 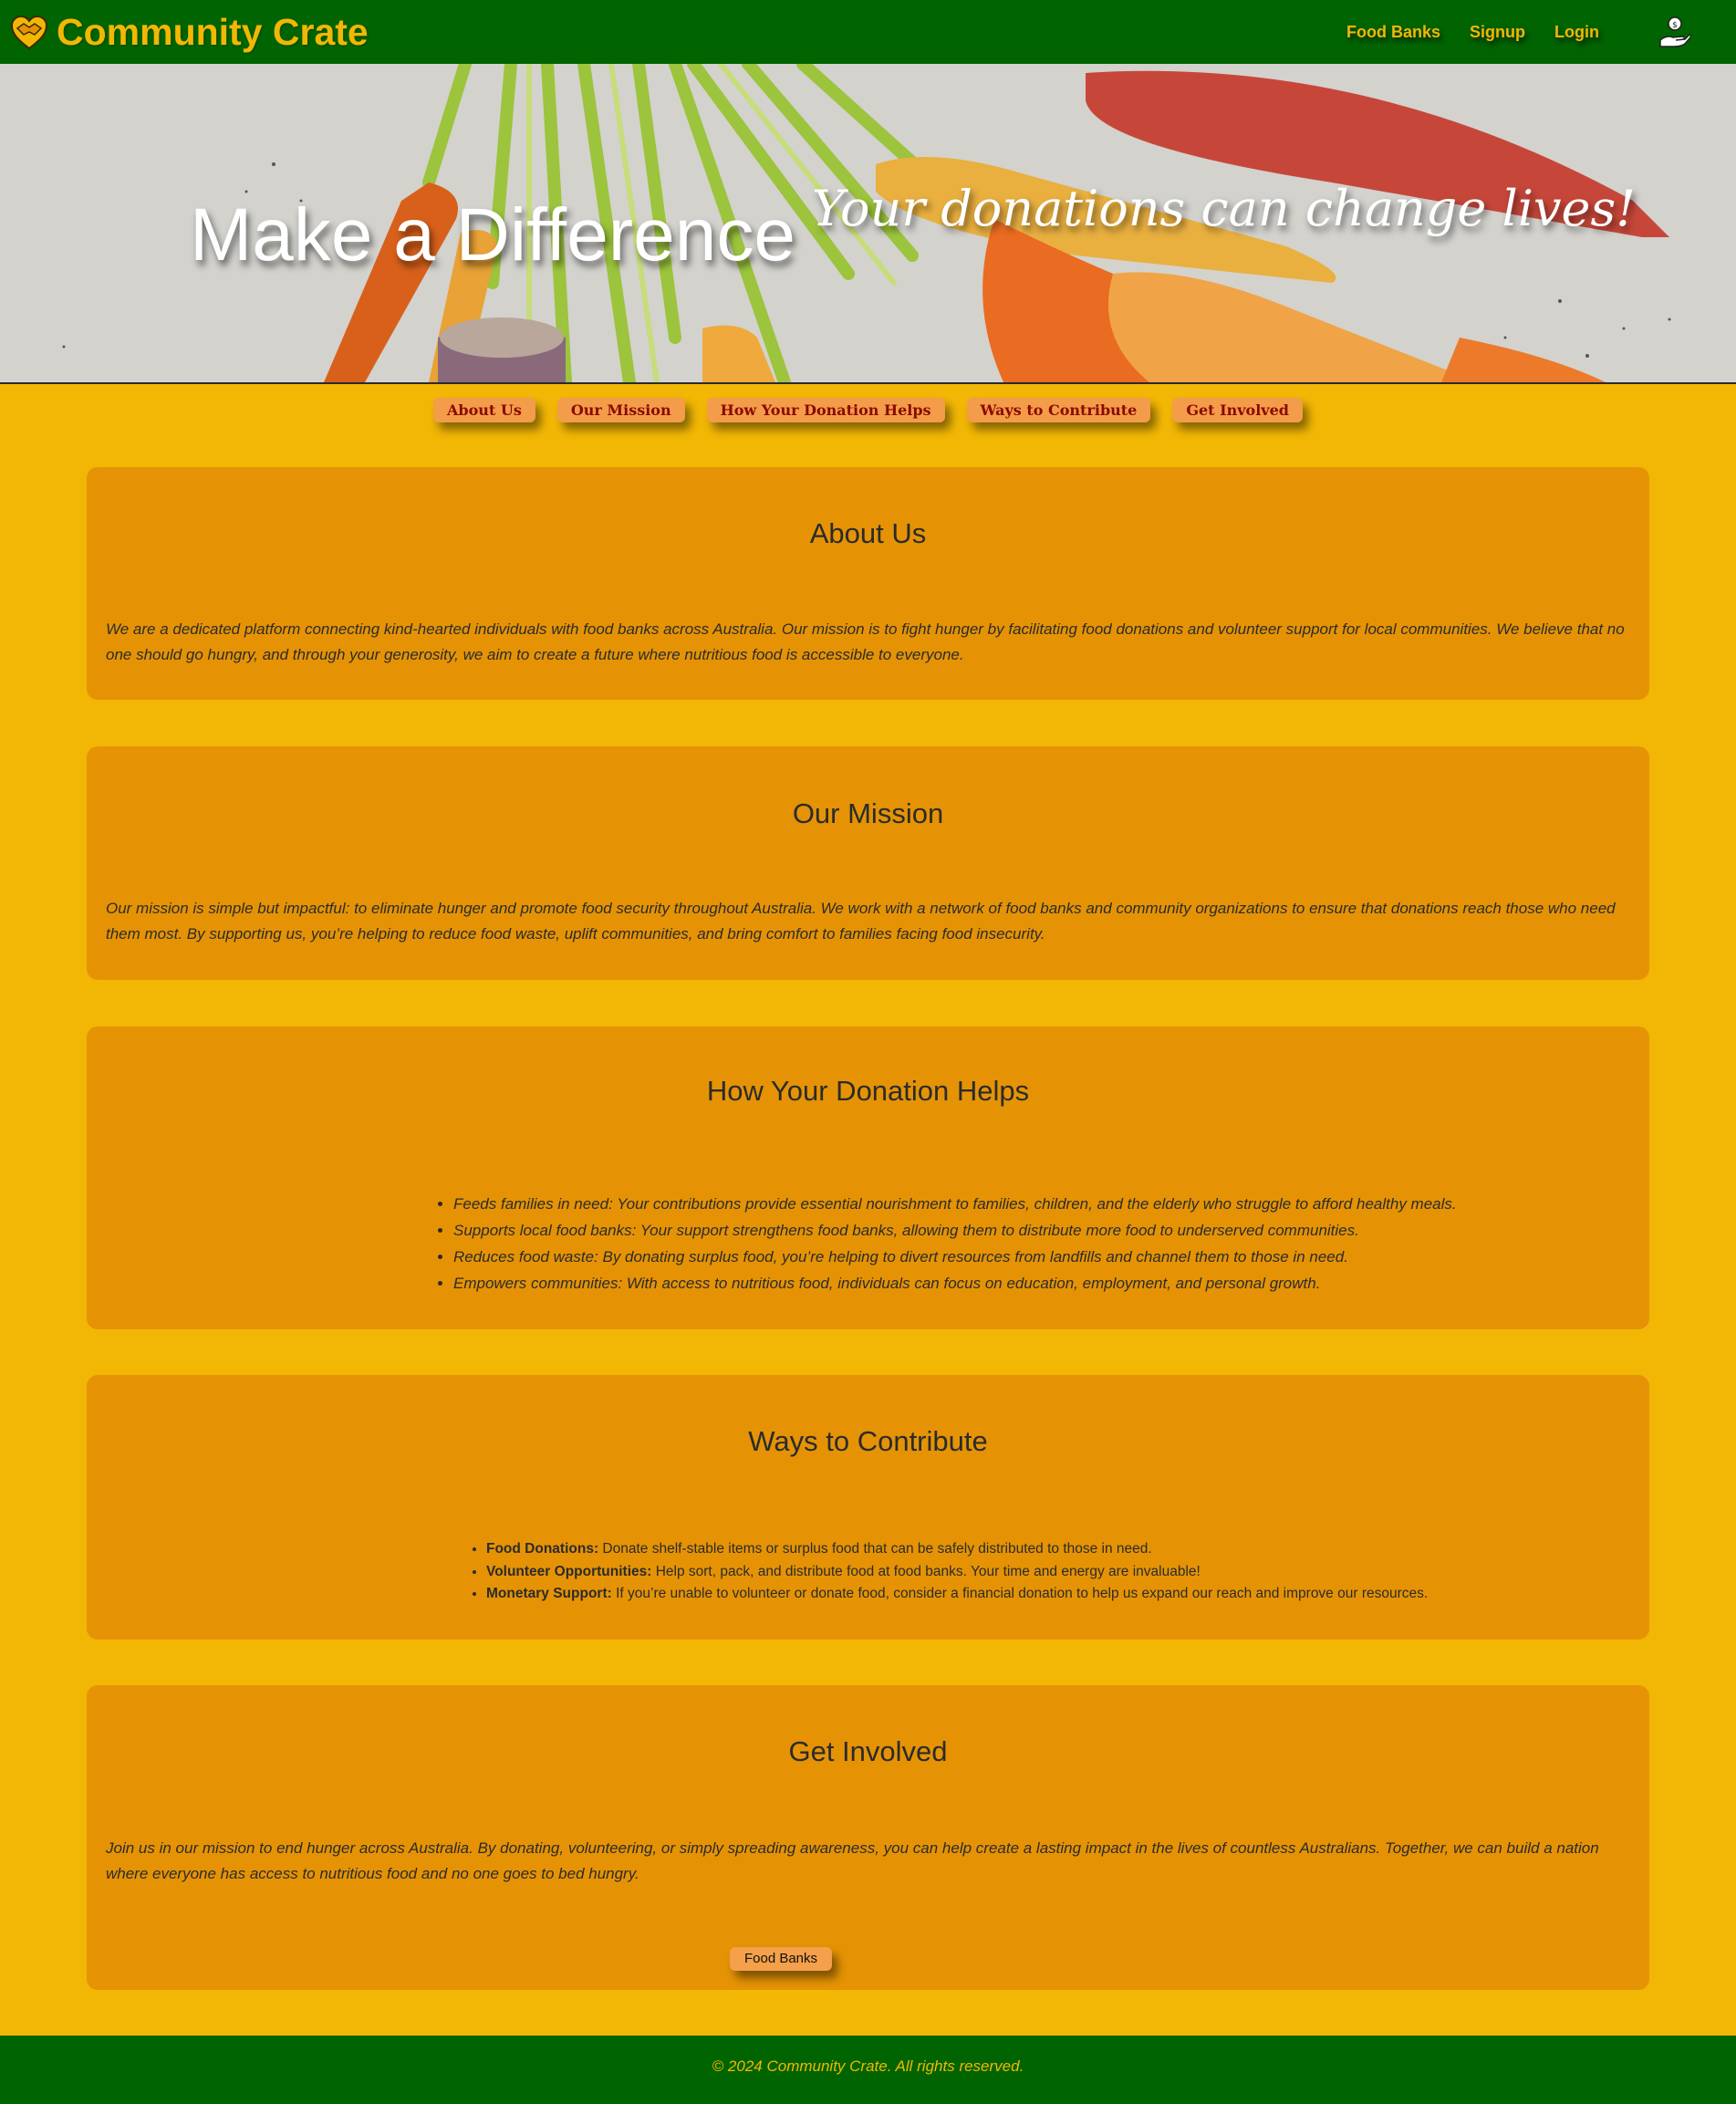 I want to click on contribute-label: Food Donations:, so click(x=542, y=1549).